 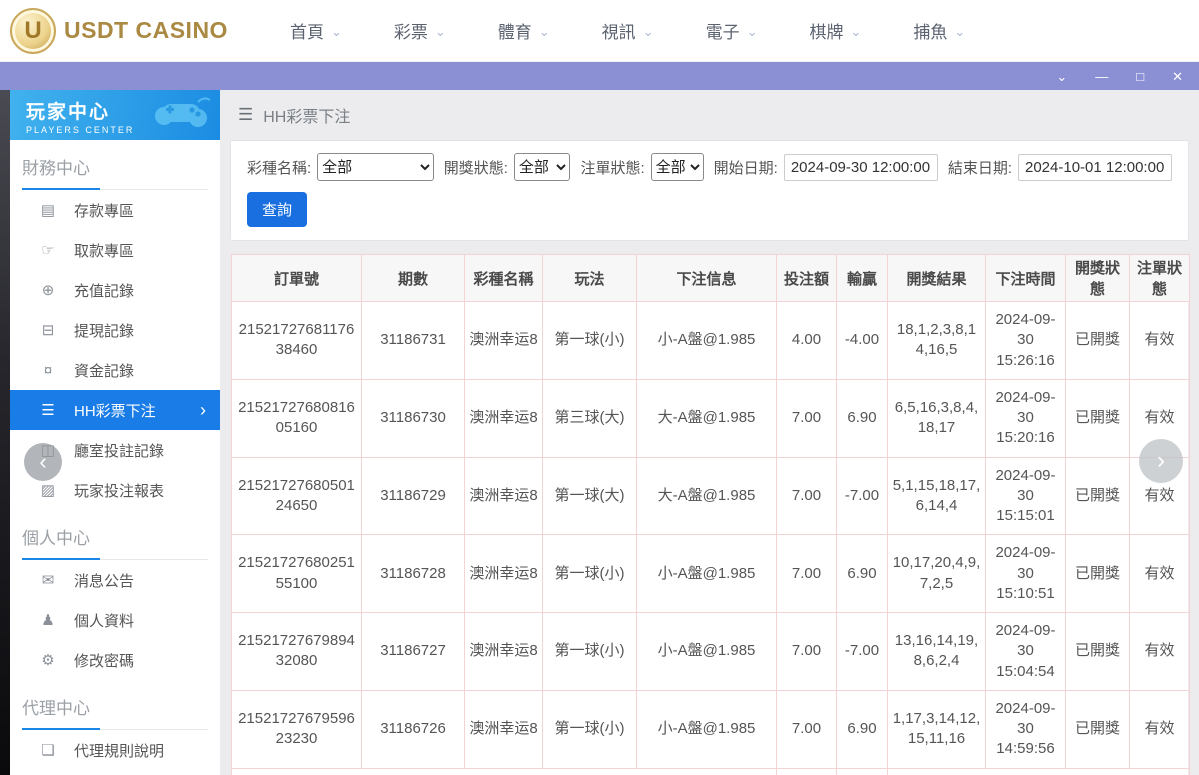 What do you see at coordinates (677, 167) in the screenshot?
I see `order-status-select: 全部` at bounding box center [677, 167].